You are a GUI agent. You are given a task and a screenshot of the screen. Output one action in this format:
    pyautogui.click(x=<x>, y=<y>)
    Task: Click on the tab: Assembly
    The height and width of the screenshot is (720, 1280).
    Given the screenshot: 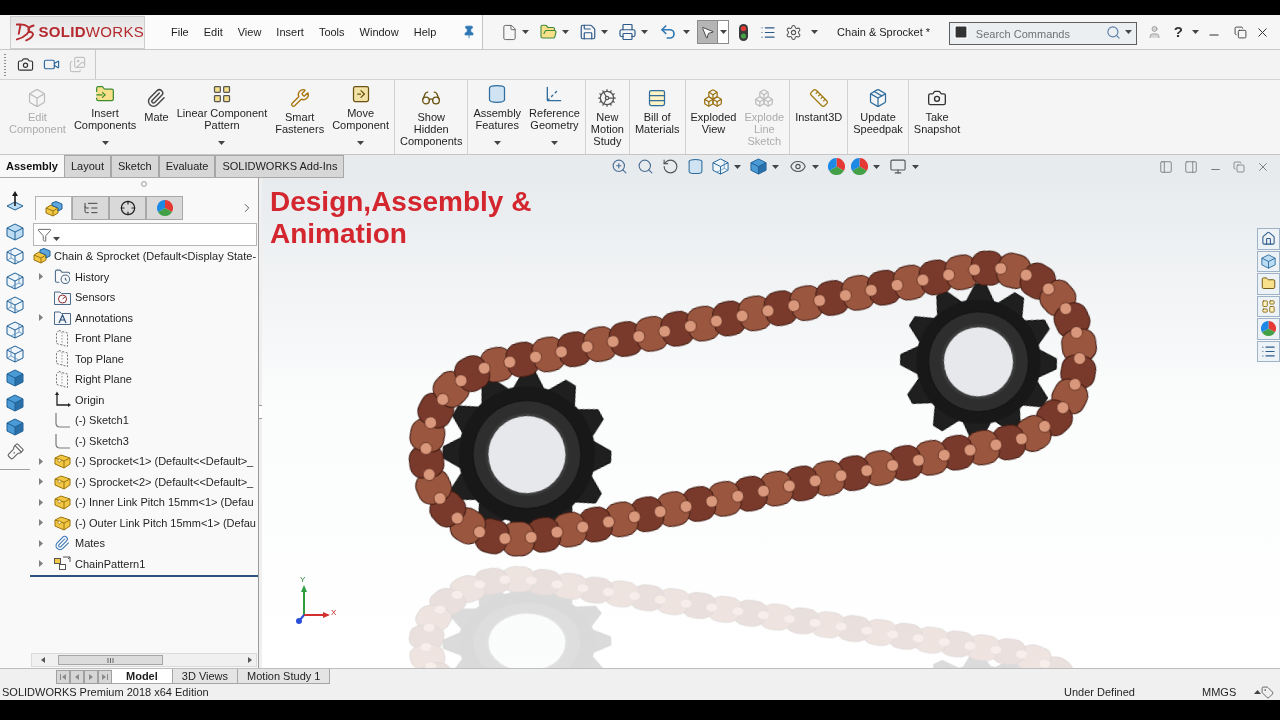 What is the action you would take?
    pyautogui.click(x=32, y=166)
    